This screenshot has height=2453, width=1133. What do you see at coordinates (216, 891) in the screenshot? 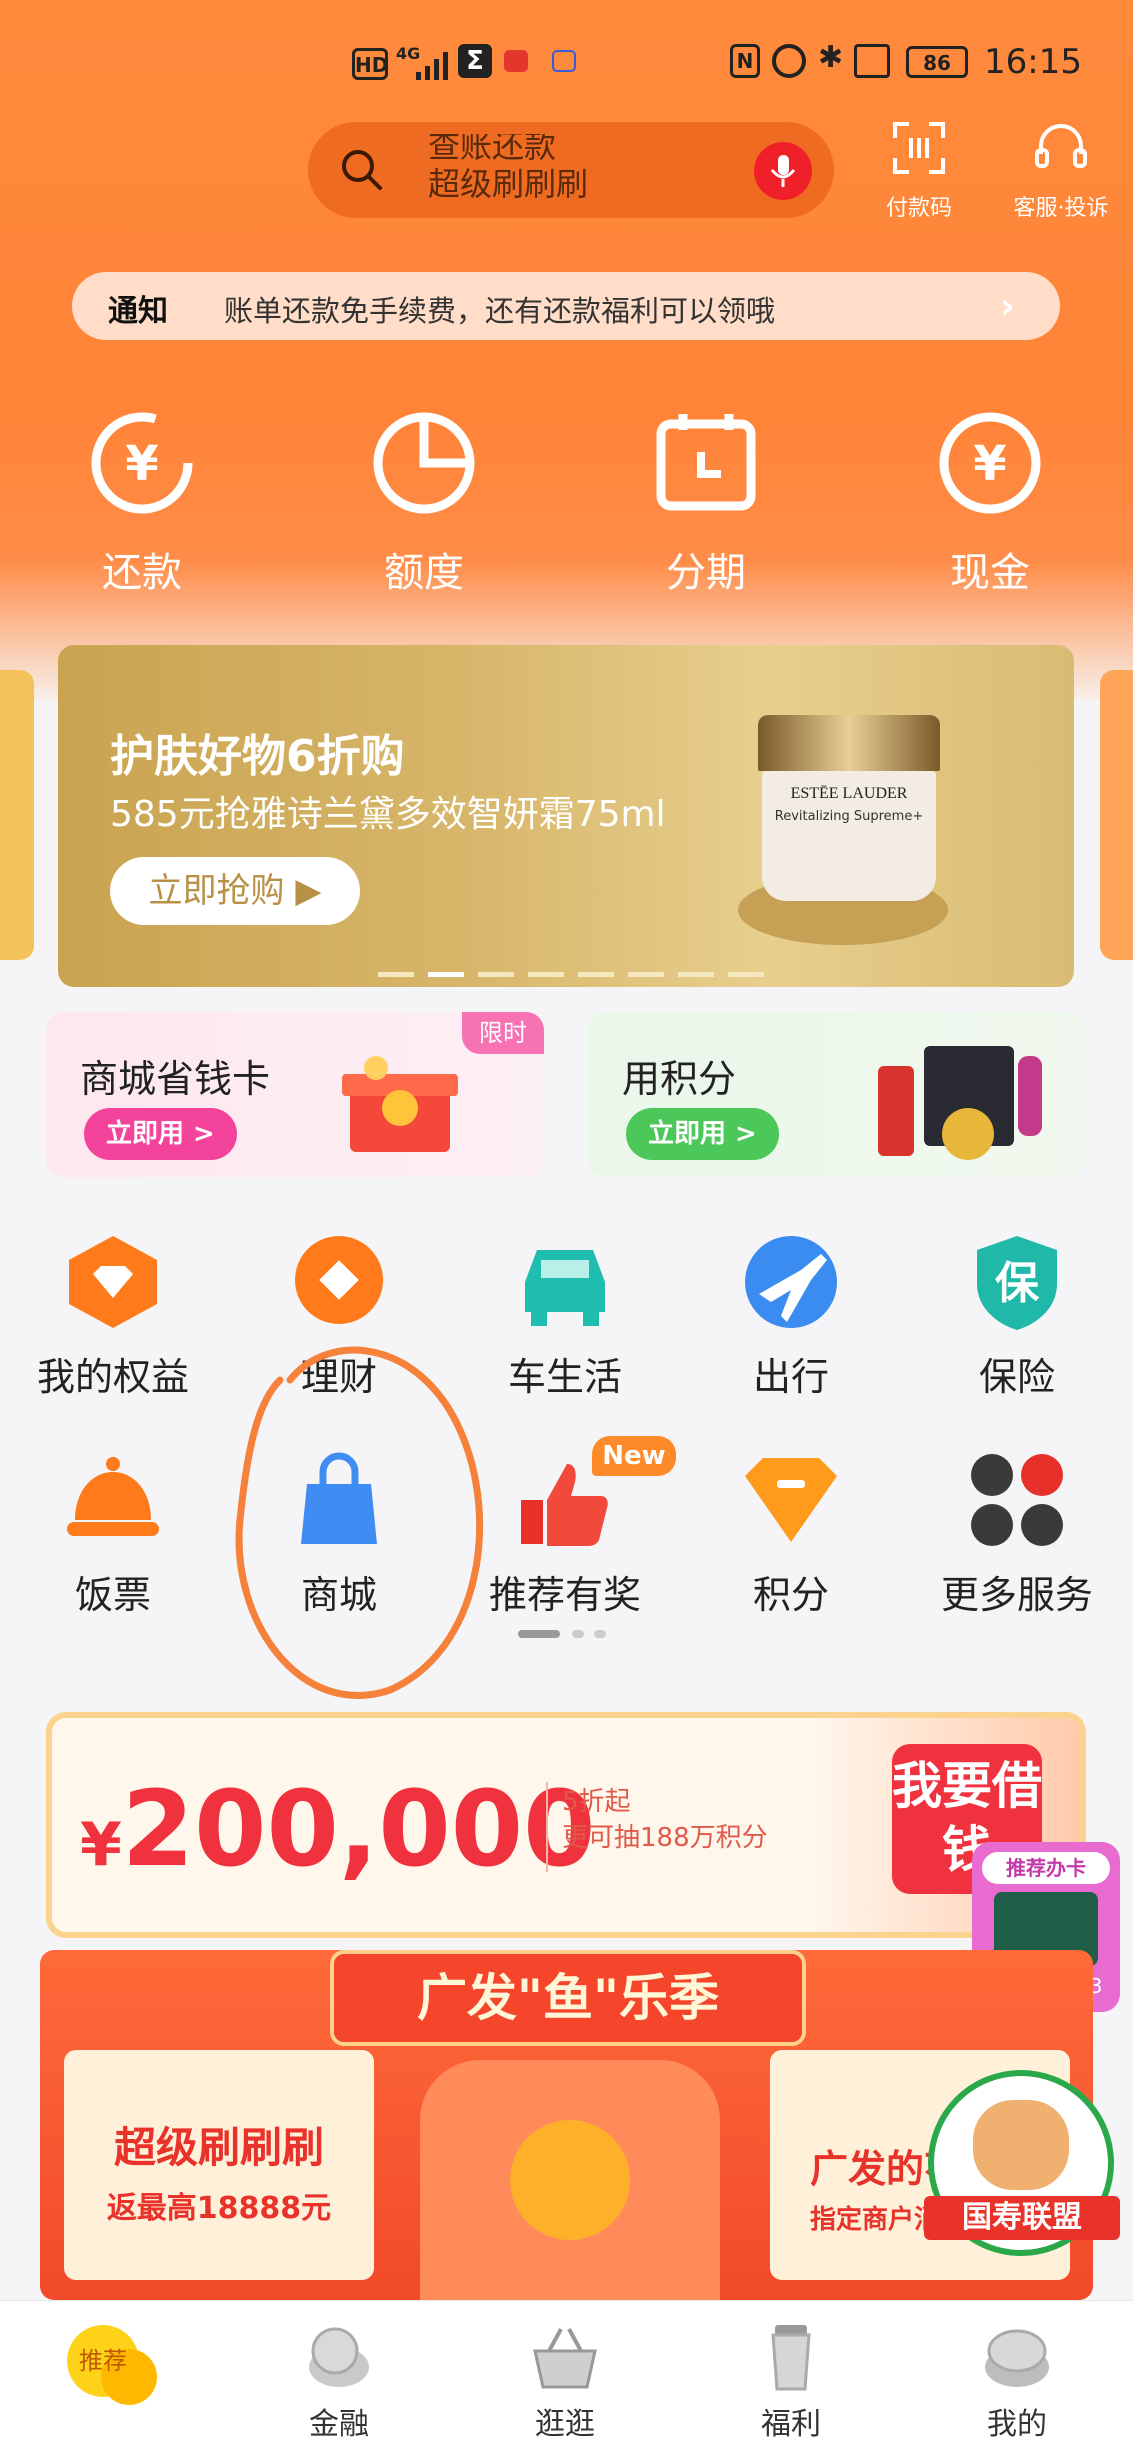
I see `banner-button-label: 立即抢购` at bounding box center [216, 891].